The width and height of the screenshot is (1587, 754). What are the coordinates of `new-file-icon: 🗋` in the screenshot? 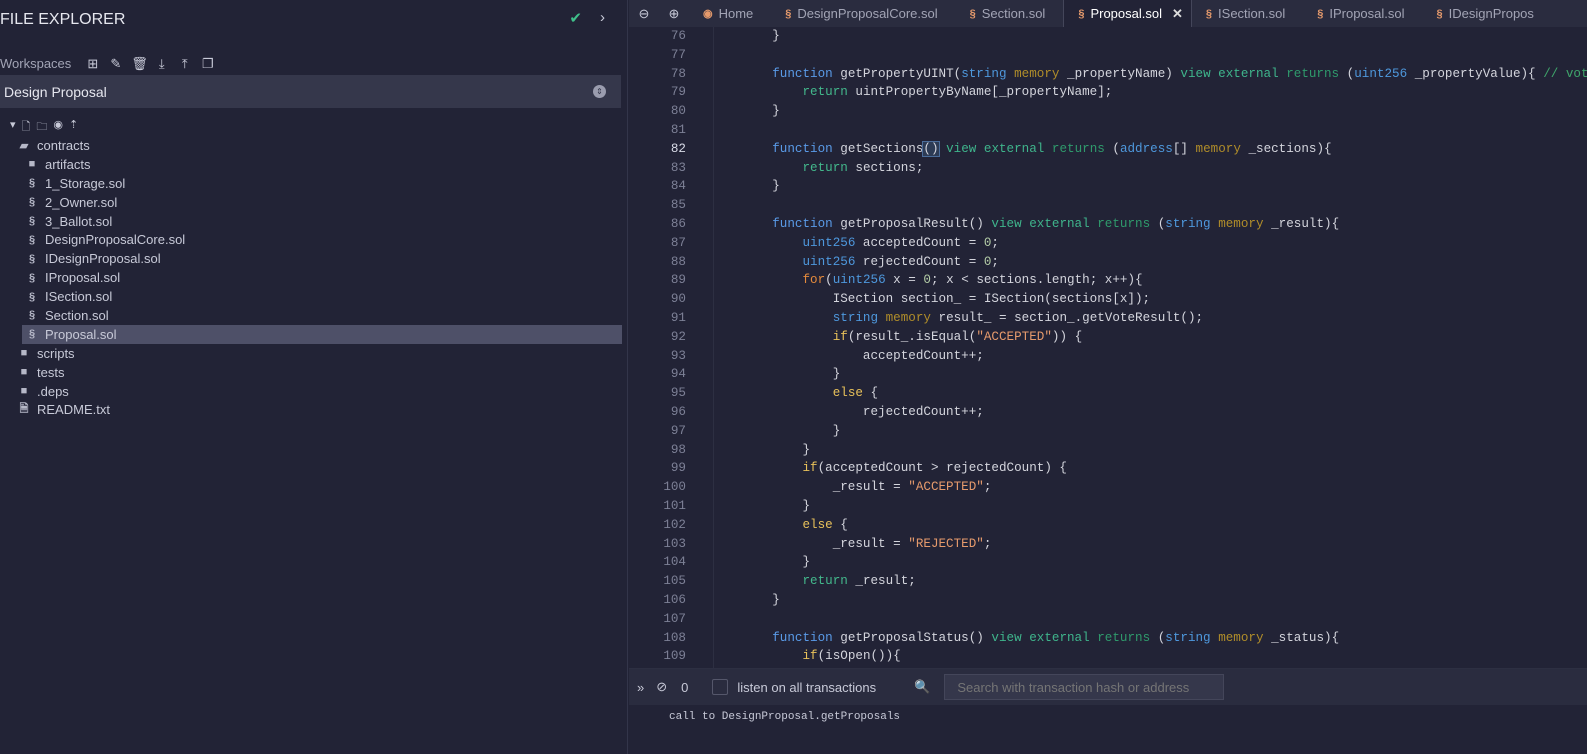 It's located at (26, 127).